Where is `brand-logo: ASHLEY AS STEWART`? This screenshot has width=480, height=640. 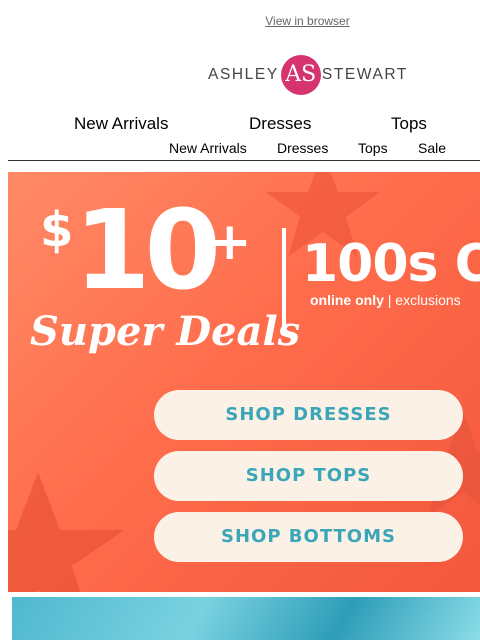
brand-logo: ASHLEY AS STEWART is located at coordinates (308, 75).